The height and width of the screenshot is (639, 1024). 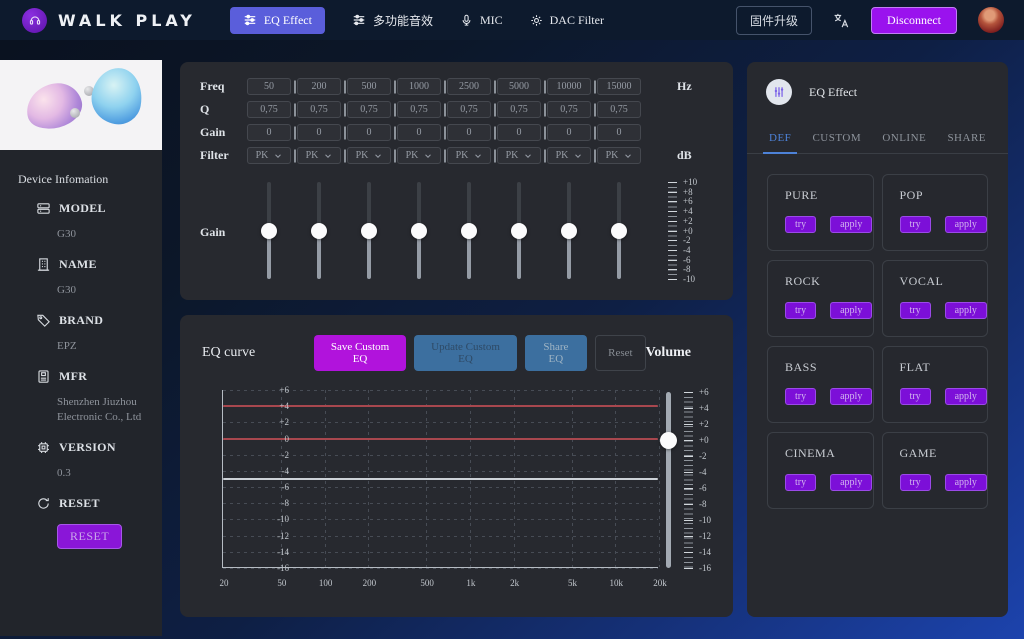 I want to click on gain-scale: +10 +8 +6 +4 +2 +0 -2 -4 -6 -8 -10, so click(x=684, y=232).